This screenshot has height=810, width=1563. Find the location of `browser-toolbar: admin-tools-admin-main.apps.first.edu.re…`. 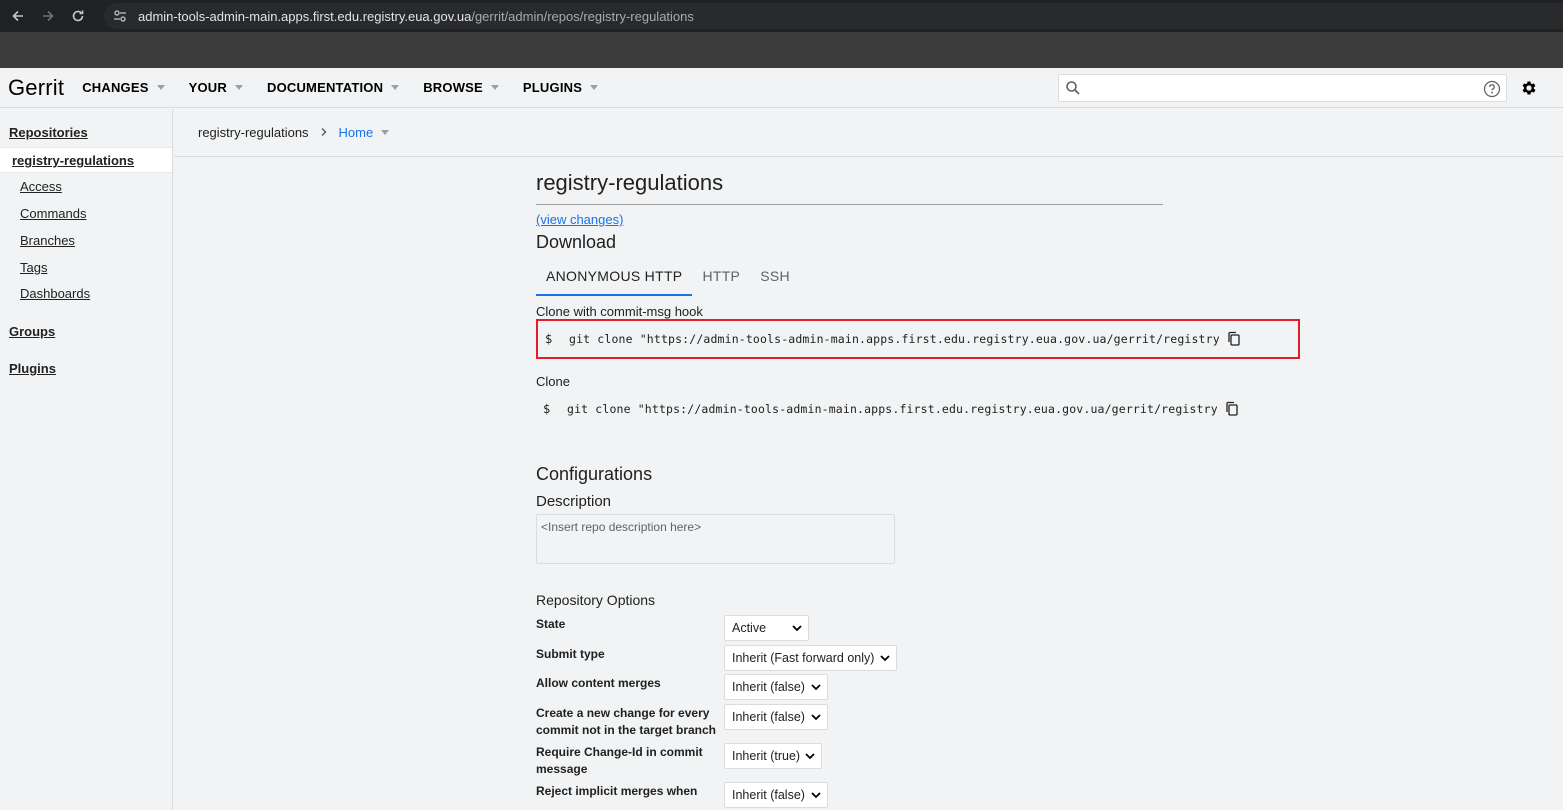

browser-toolbar: admin-tools-admin-main.apps.first.edu.re… is located at coordinates (781, 16).